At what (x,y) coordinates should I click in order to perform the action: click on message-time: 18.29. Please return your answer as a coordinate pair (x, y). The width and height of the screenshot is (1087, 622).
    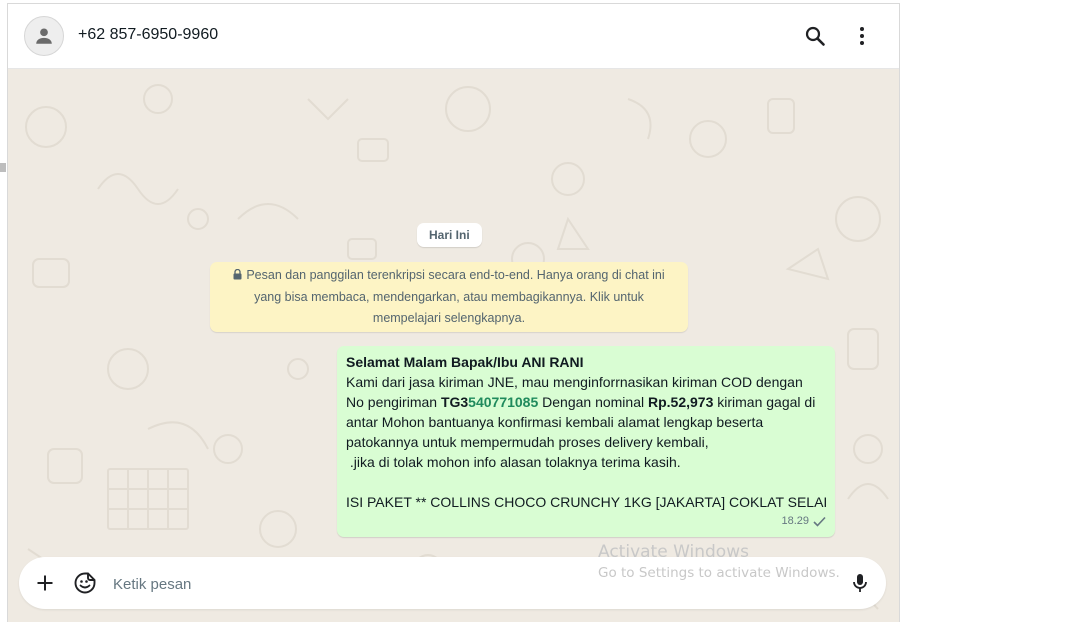
    Looking at the image, I should click on (795, 521).